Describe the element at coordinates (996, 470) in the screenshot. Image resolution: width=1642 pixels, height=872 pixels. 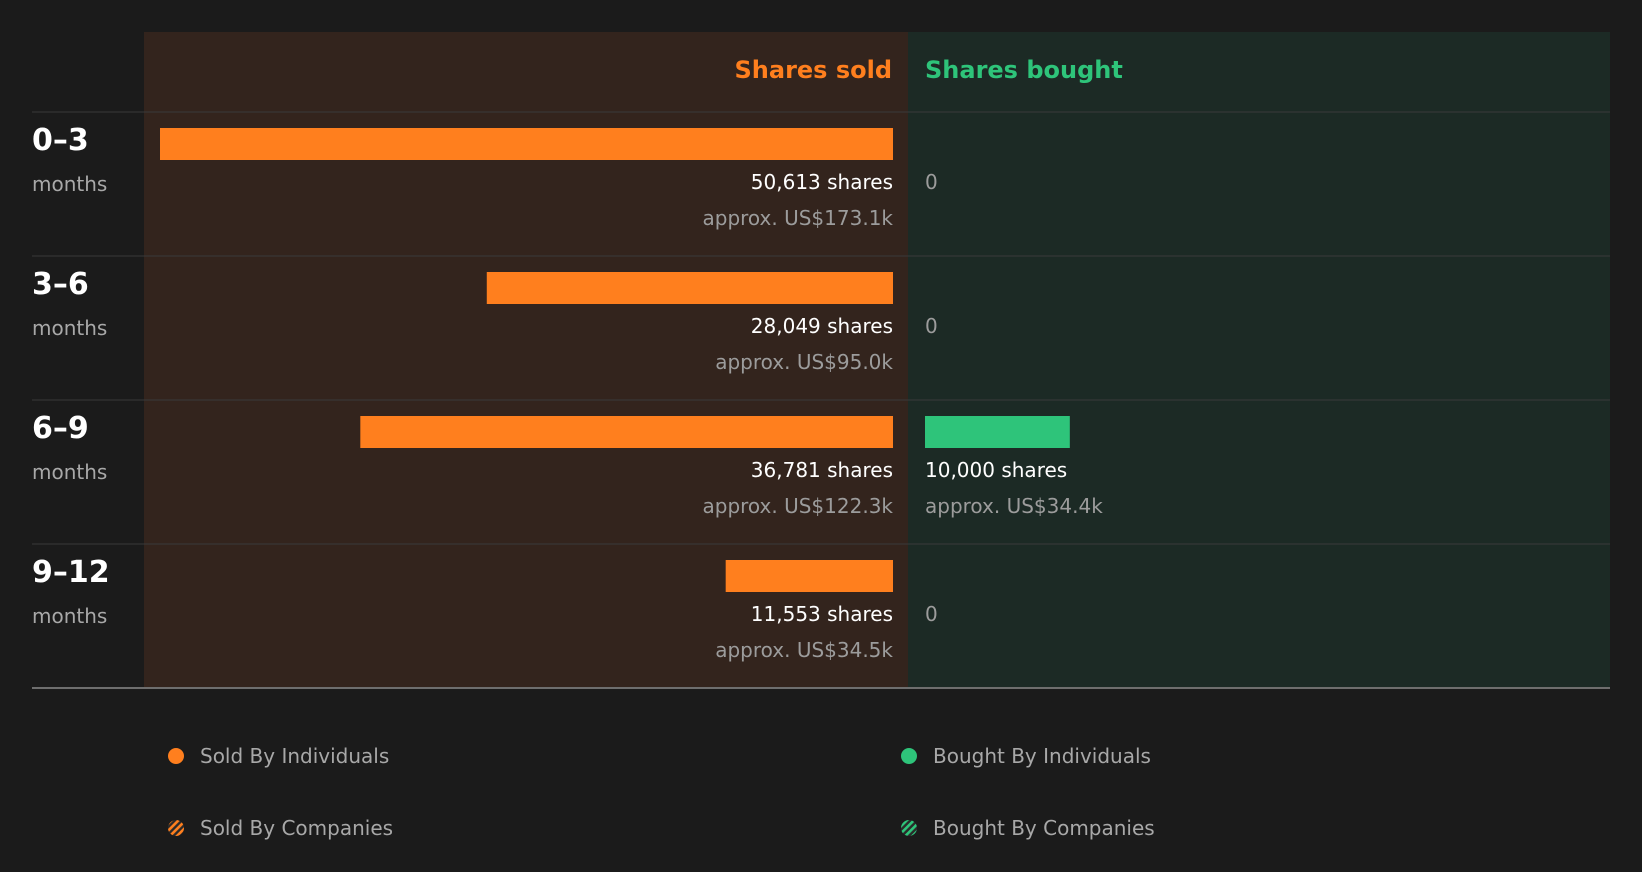
I see `bought-shares-label: 10,000 shares` at that location.